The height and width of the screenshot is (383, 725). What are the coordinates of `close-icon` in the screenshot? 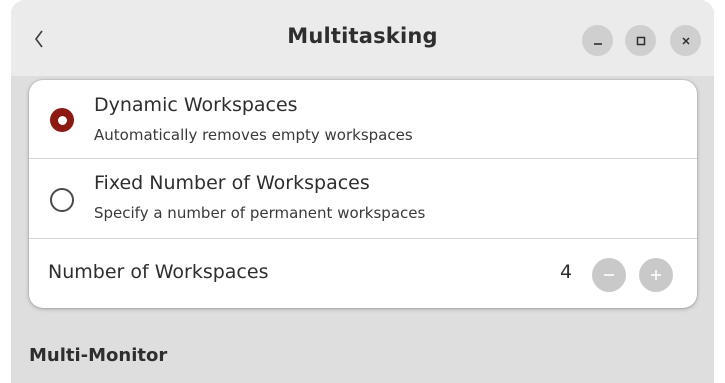 It's located at (685, 40).